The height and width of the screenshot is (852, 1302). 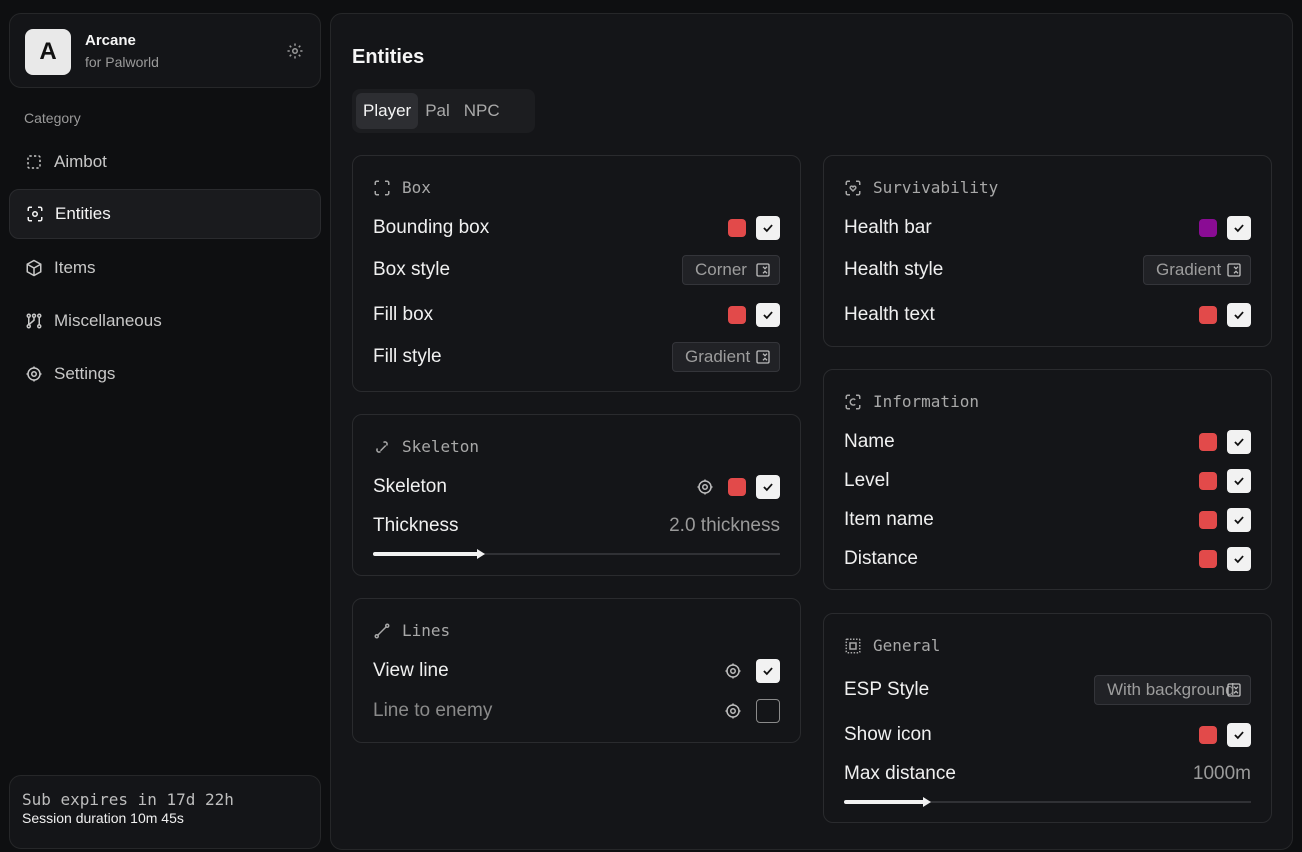 I want to click on health-text-row: Health text, so click(x=1047, y=315).